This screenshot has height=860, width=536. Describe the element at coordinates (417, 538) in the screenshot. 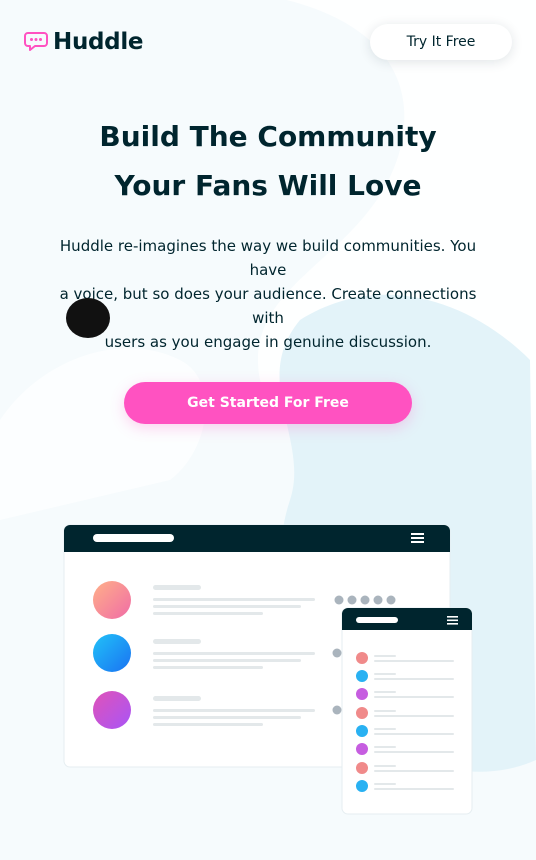

I see `desktop-menu-icon` at that location.